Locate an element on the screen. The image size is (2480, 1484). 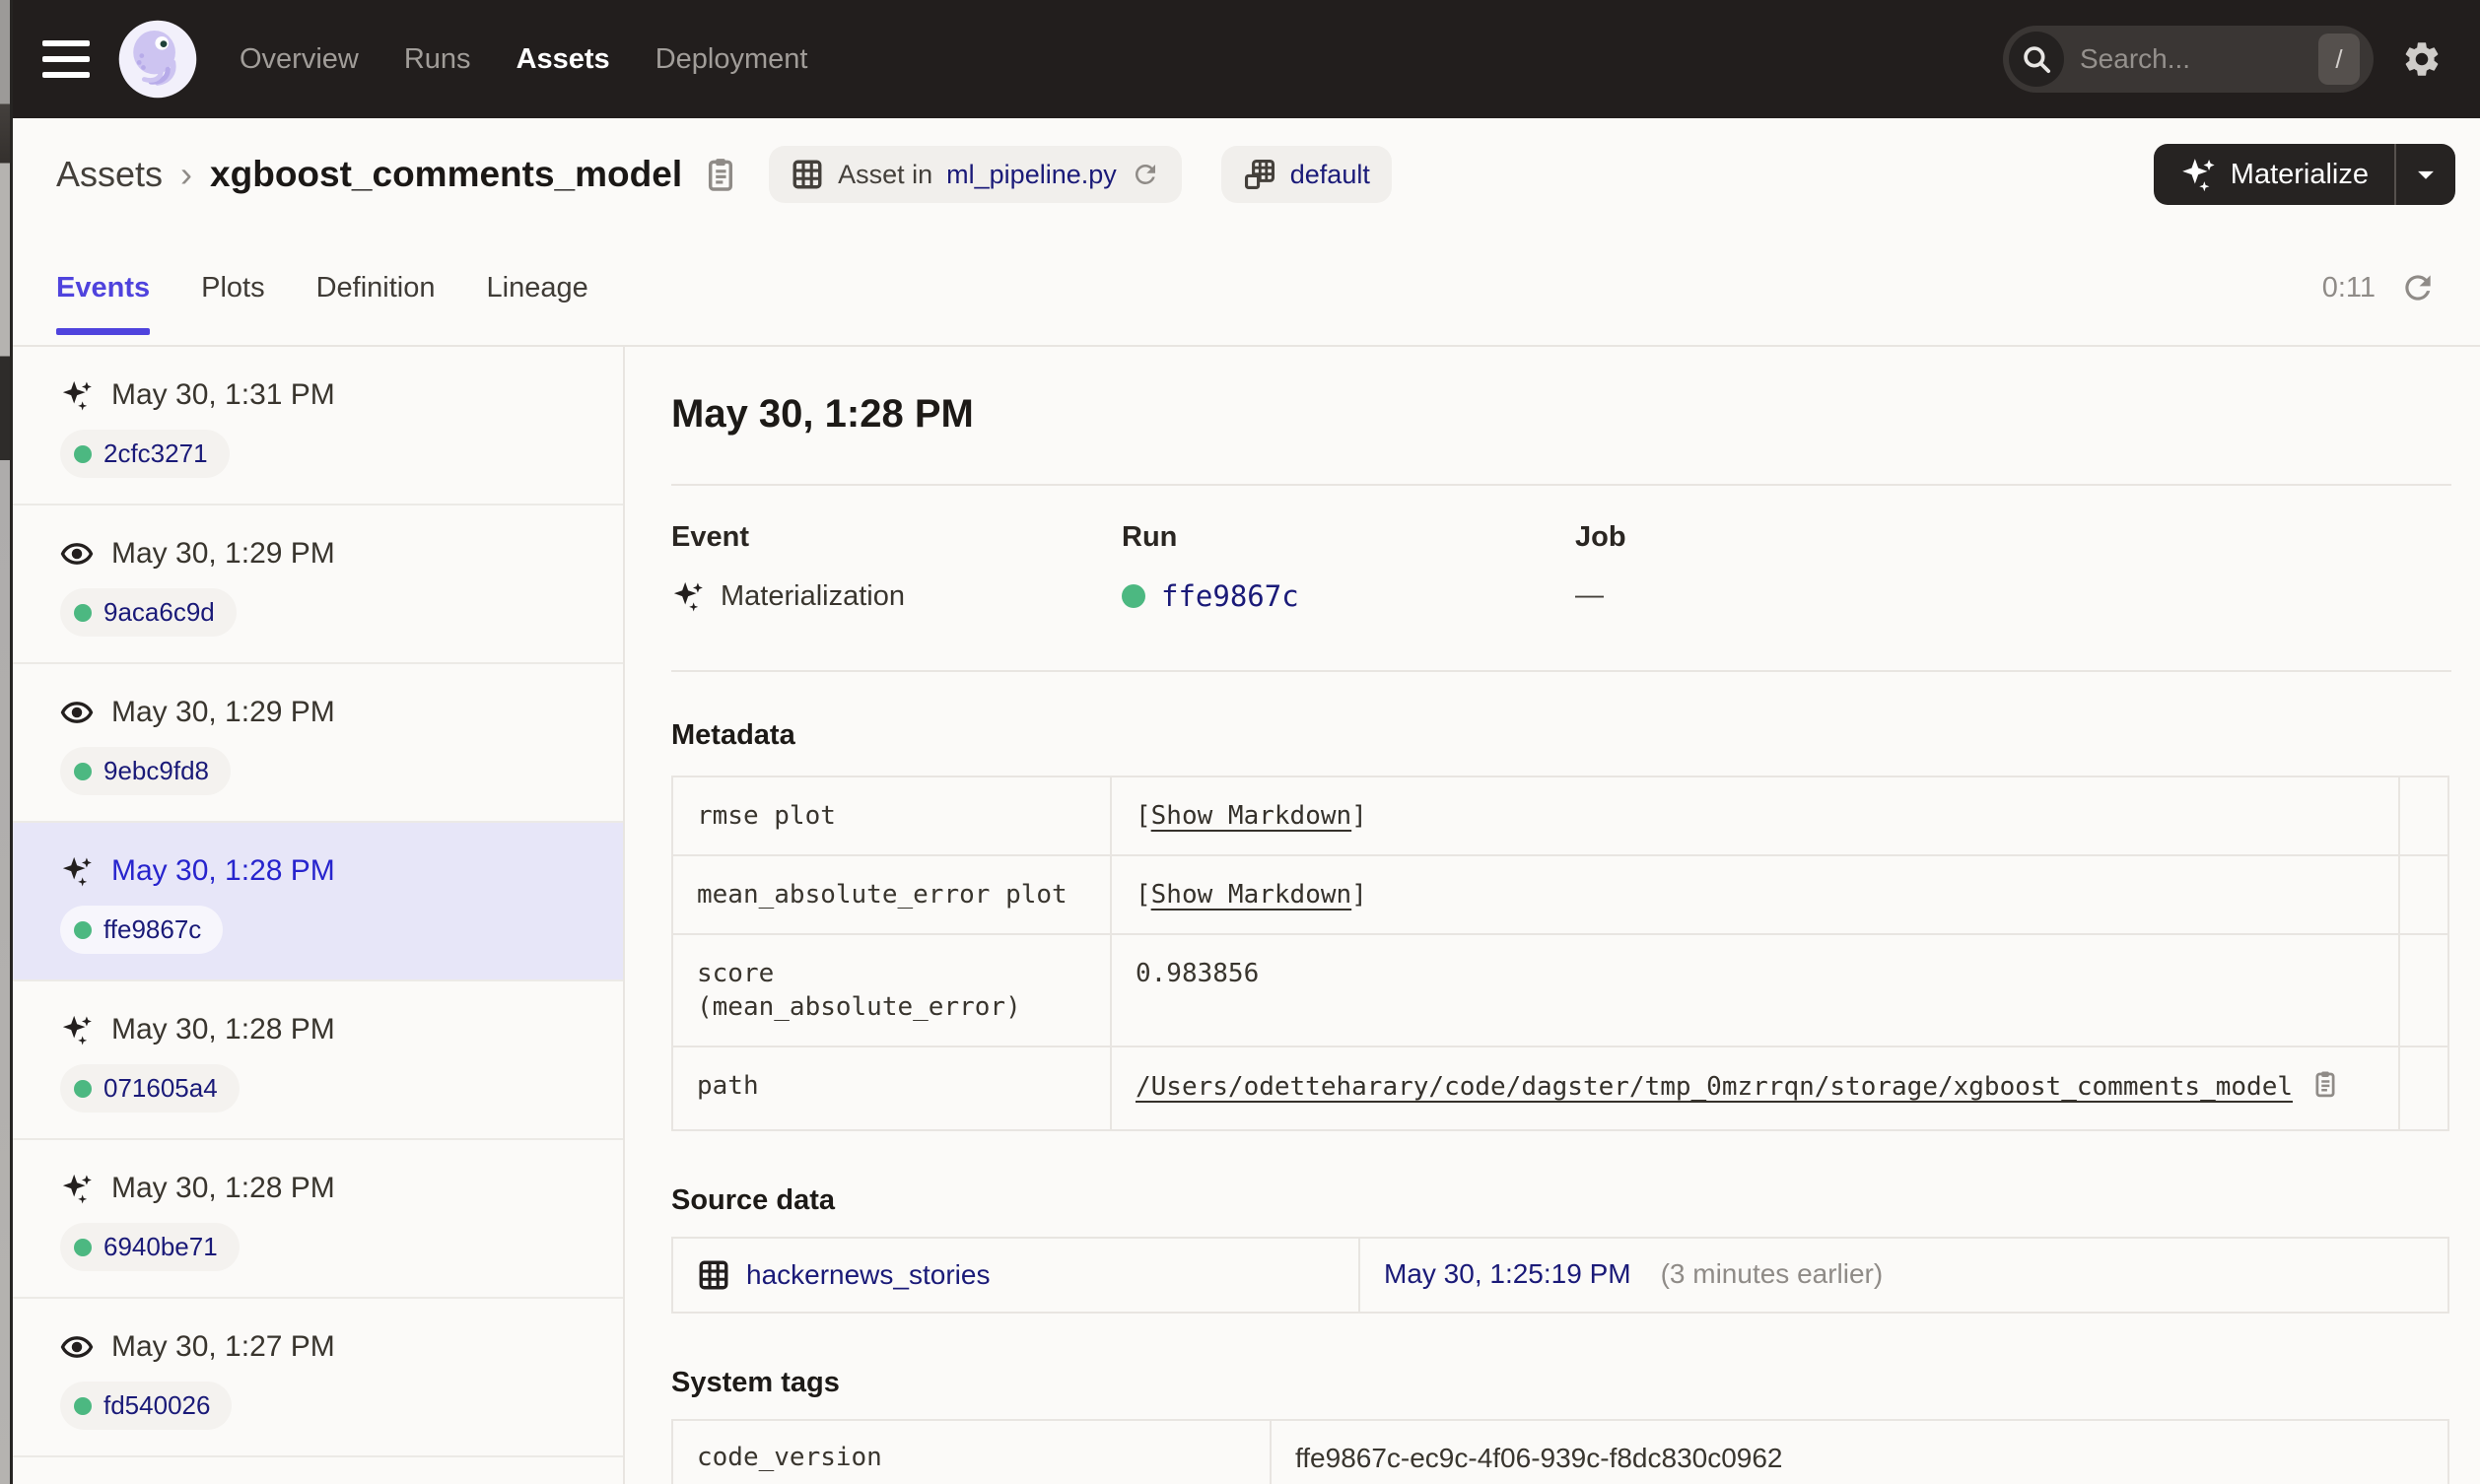
asset-group-icon is located at coordinates (1259, 174).